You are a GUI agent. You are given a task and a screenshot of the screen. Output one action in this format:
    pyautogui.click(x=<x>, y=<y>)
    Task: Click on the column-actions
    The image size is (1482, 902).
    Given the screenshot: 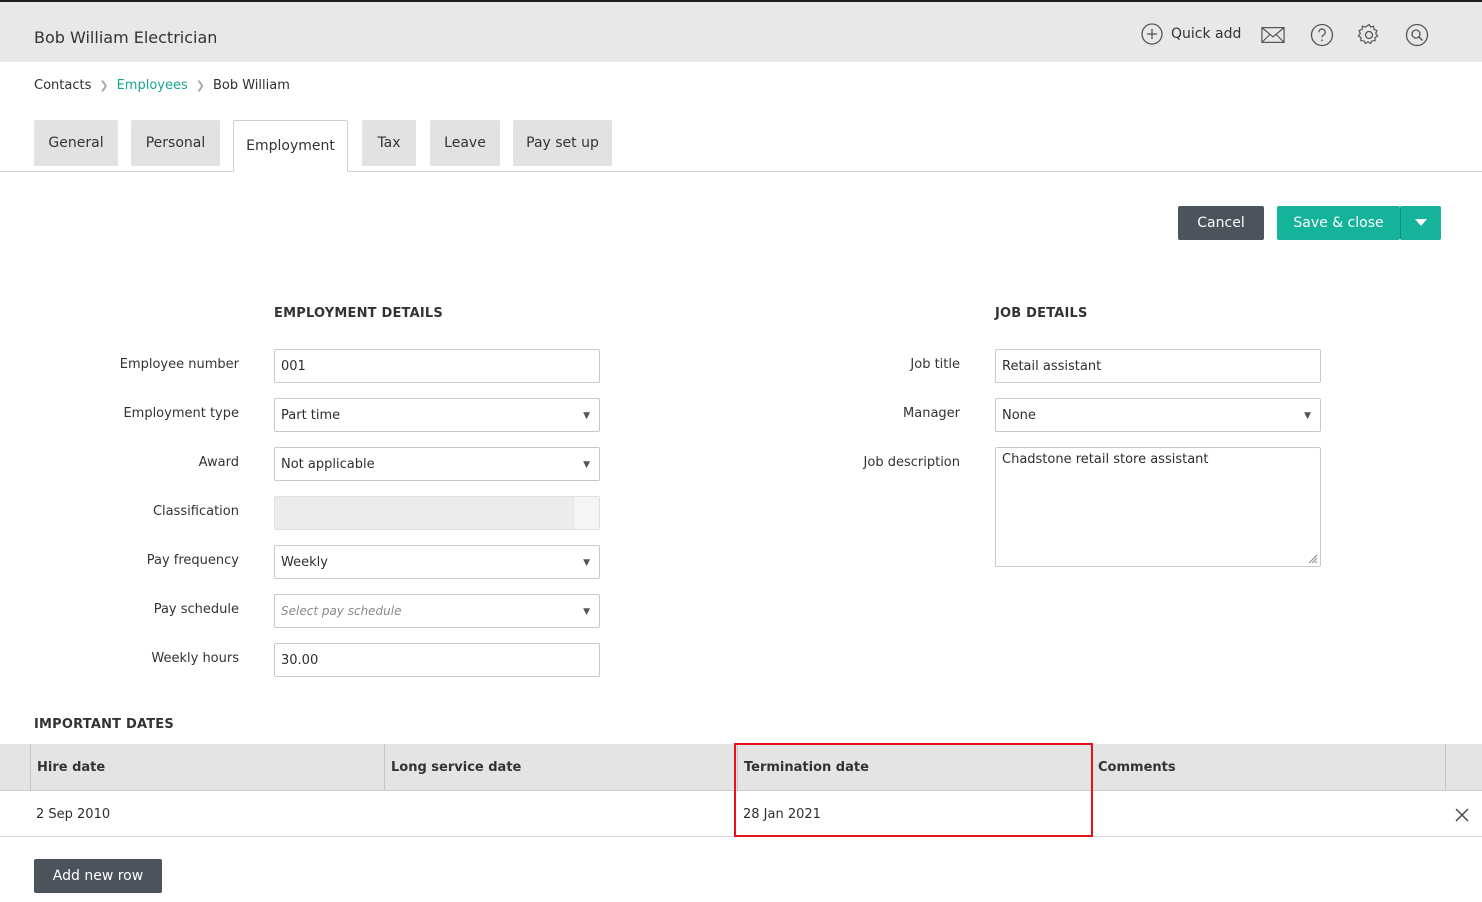 What is the action you would take?
    pyautogui.click(x=1463, y=767)
    